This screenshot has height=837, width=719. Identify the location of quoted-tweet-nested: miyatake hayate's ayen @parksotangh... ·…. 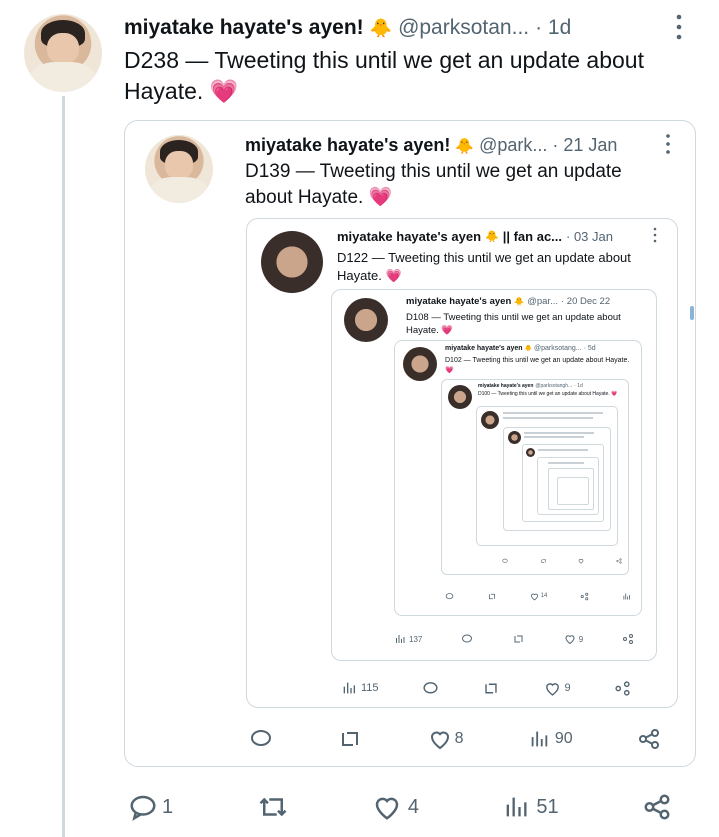
(535, 477).